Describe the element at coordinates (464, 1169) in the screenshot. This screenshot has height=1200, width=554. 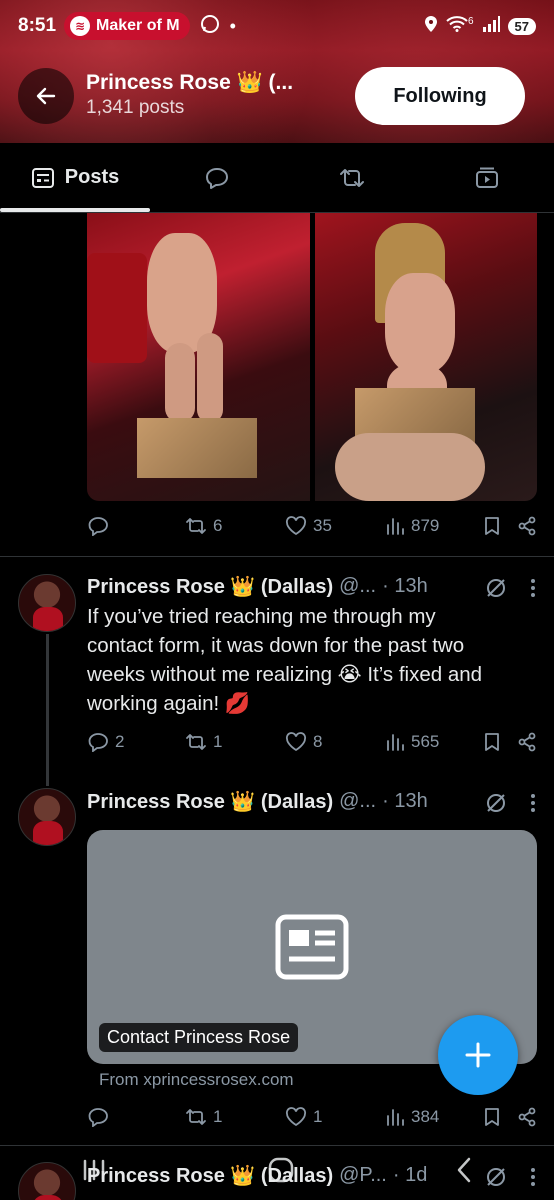
I see `chevron-left-icon` at that location.